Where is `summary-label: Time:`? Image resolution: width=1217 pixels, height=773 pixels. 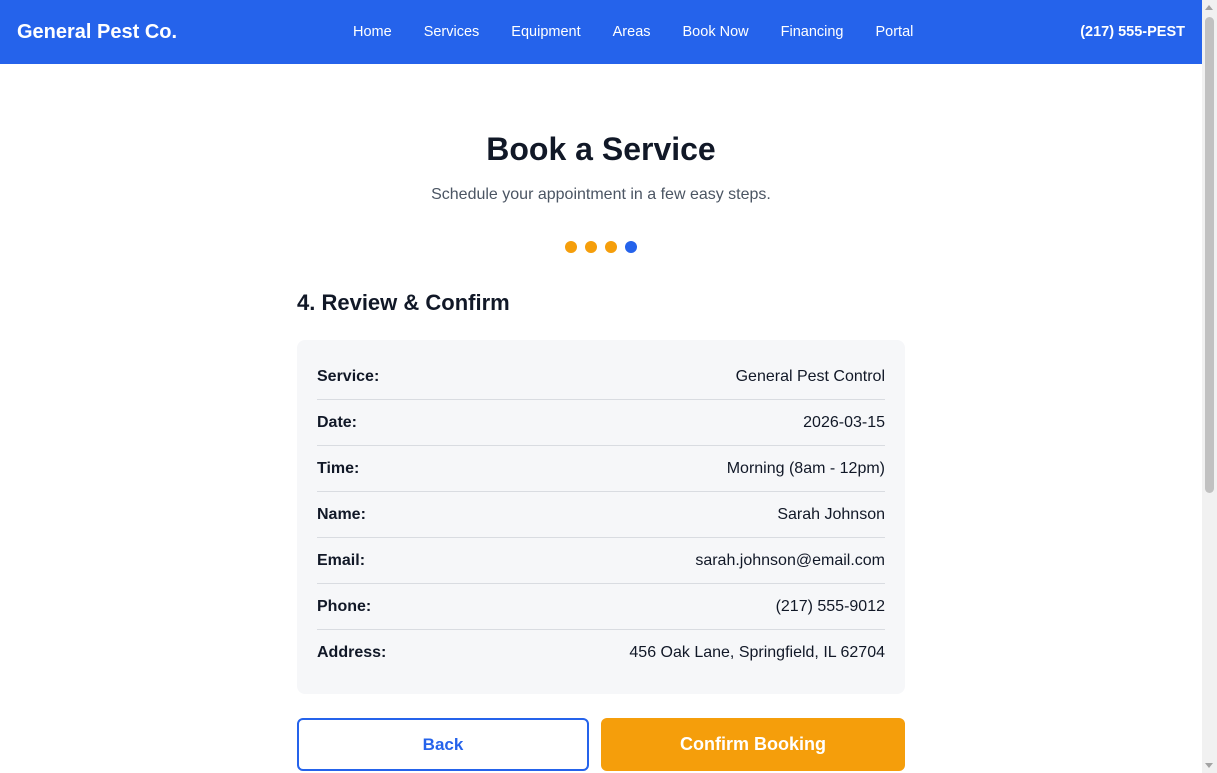 summary-label: Time: is located at coordinates (338, 468).